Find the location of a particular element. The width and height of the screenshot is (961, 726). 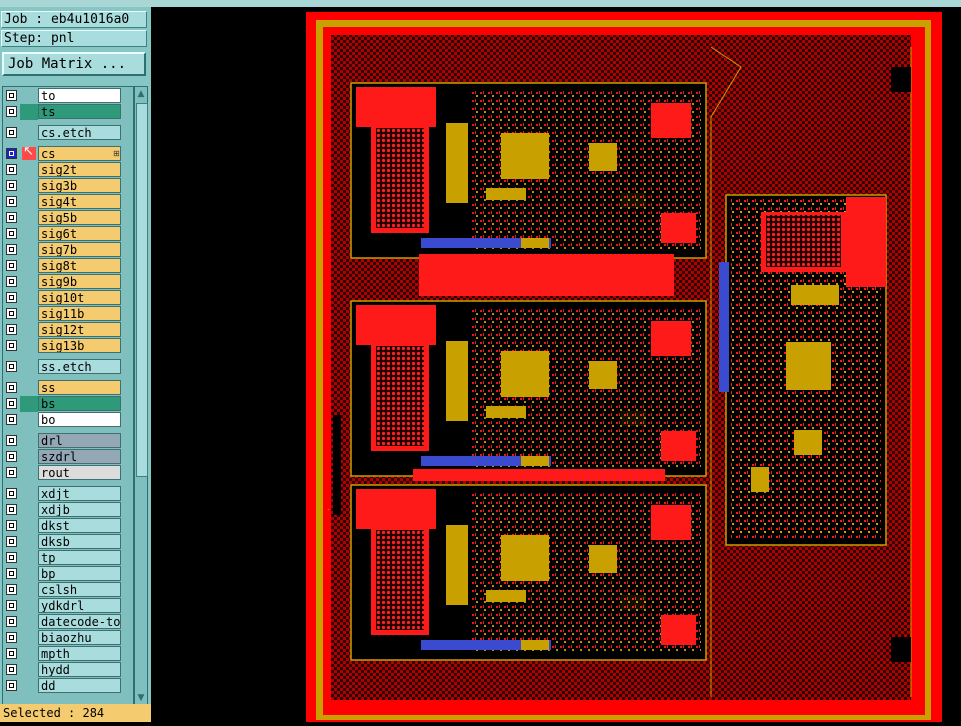

layer-row-cs: cs⊞ is located at coordinates (68, 153).